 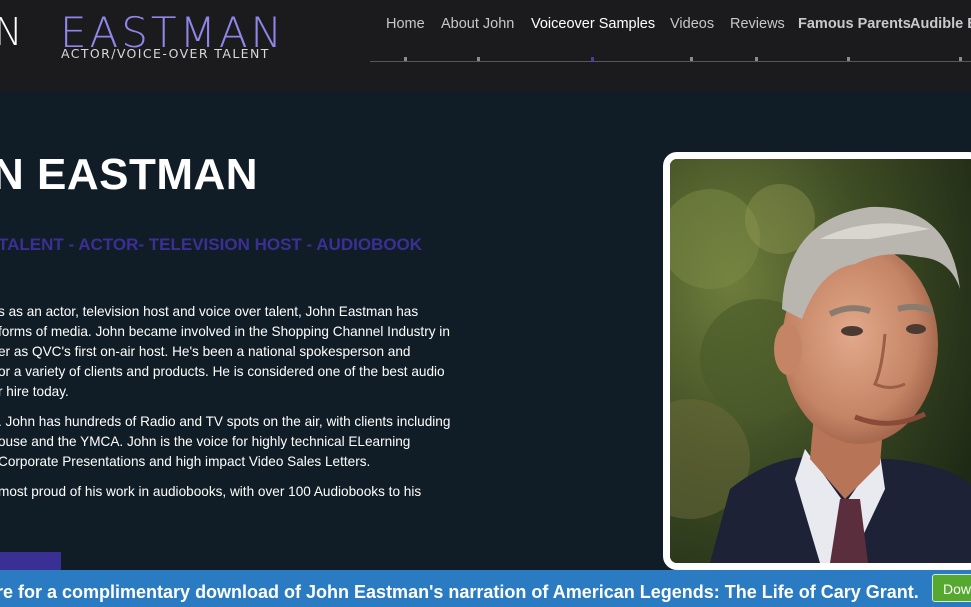 What do you see at coordinates (34, 391) in the screenshot?
I see `bio-line: r hire today.` at bounding box center [34, 391].